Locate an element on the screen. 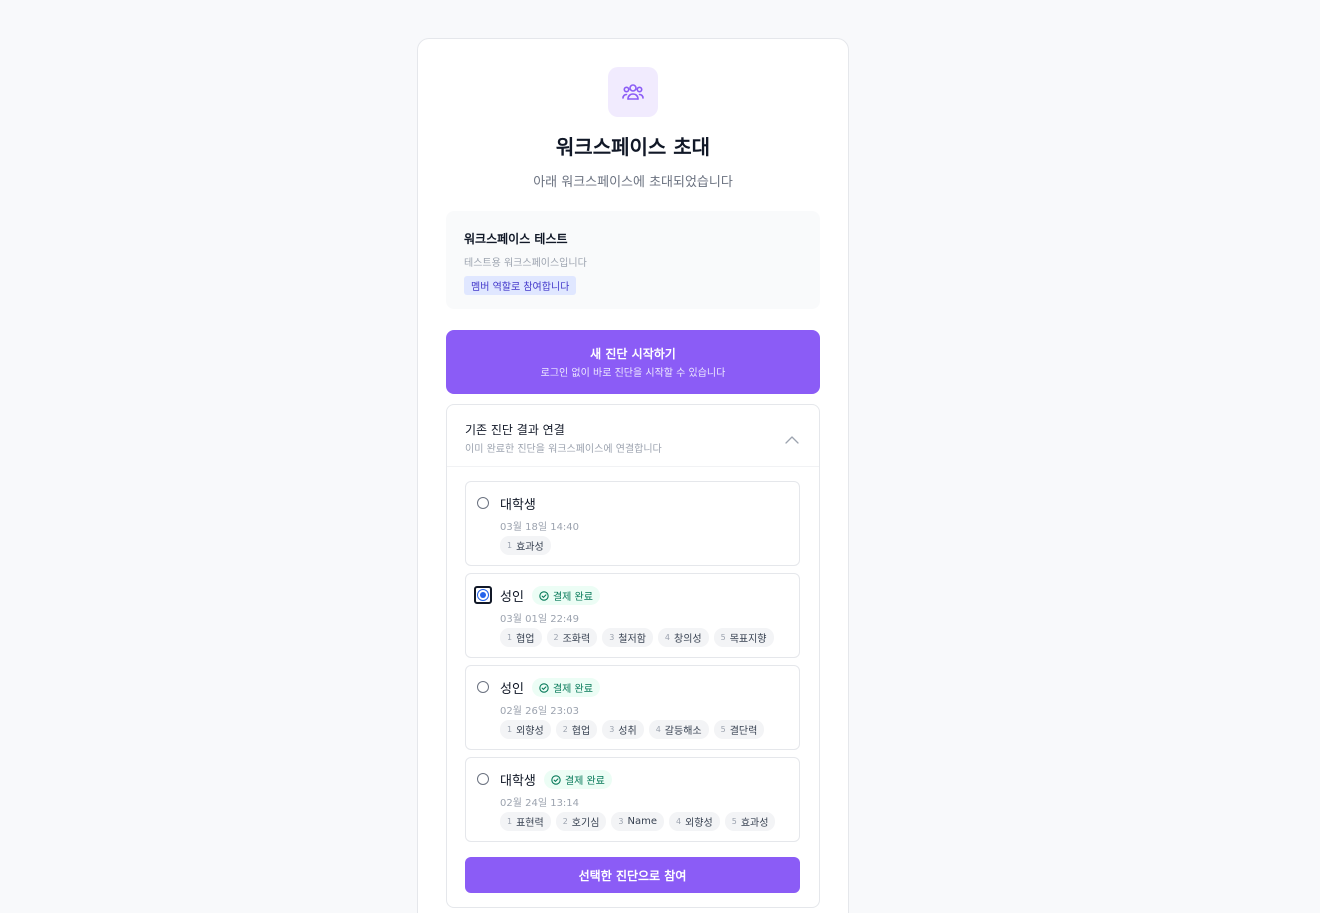 Image resolution: width=1320 pixels, height=913 pixels. diagnosis-date: 03월 18일 14:40 is located at coordinates (540, 527).